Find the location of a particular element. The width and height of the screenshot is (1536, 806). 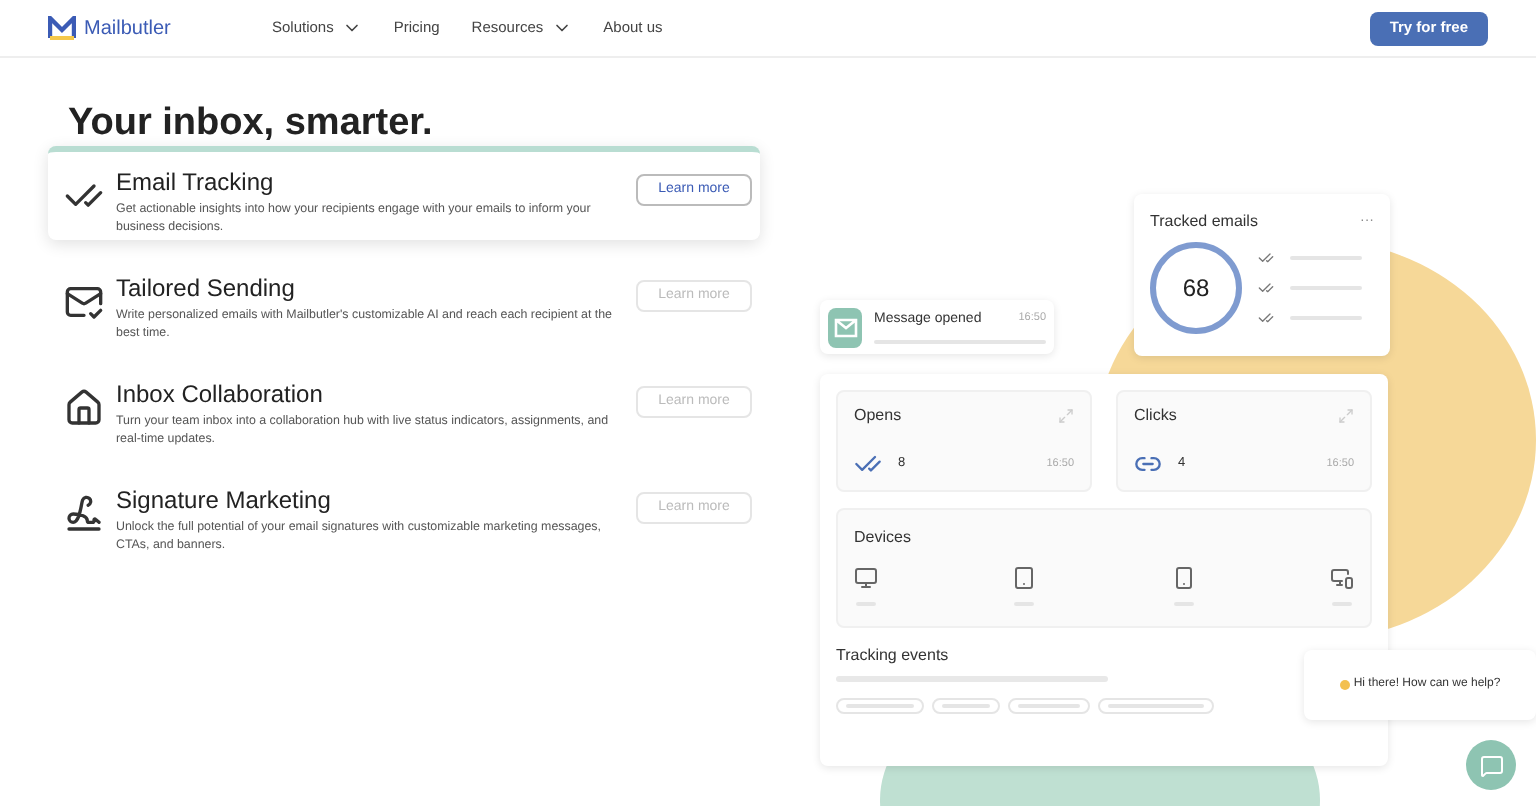

phone-icon is located at coordinates (1183, 578).